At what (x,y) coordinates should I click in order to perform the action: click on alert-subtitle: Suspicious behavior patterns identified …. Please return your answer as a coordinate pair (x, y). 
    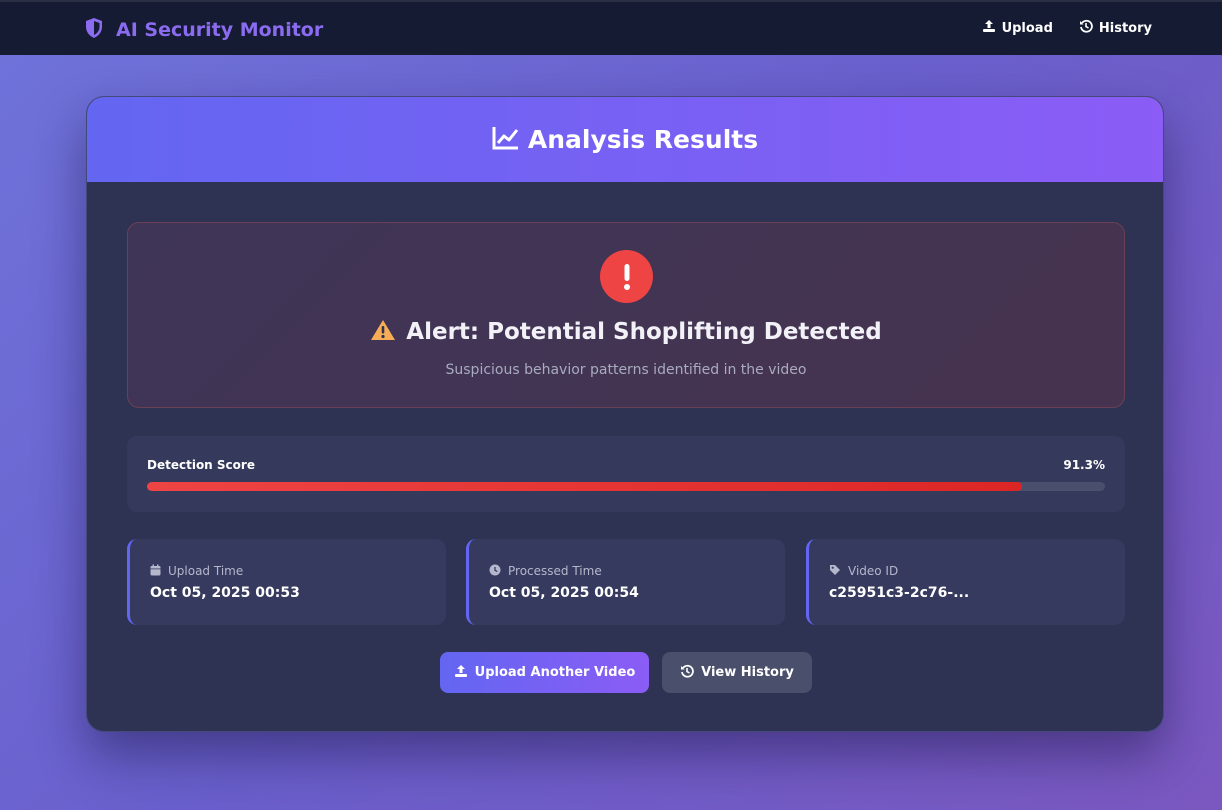
    Looking at the image, I should click on (626, 370).